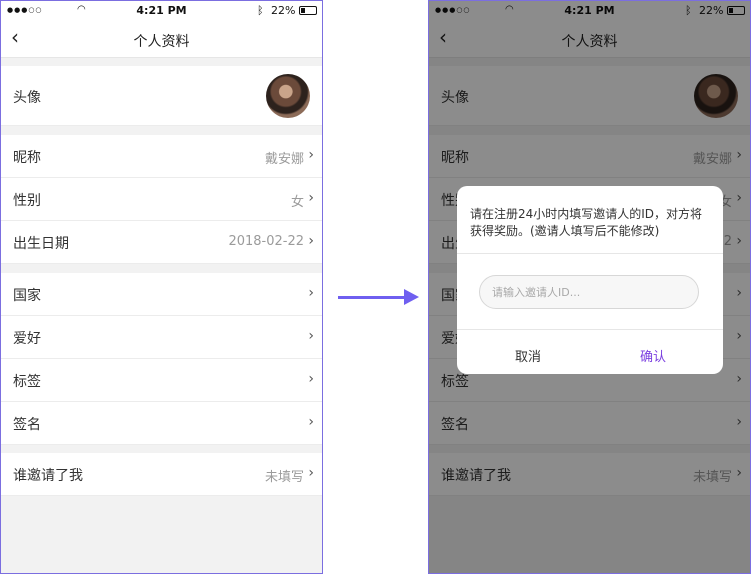  What do you see at coordinates (283, 10) in the screenshot?
I see `battery-percent: 22%` at bounding box center [283, 10].